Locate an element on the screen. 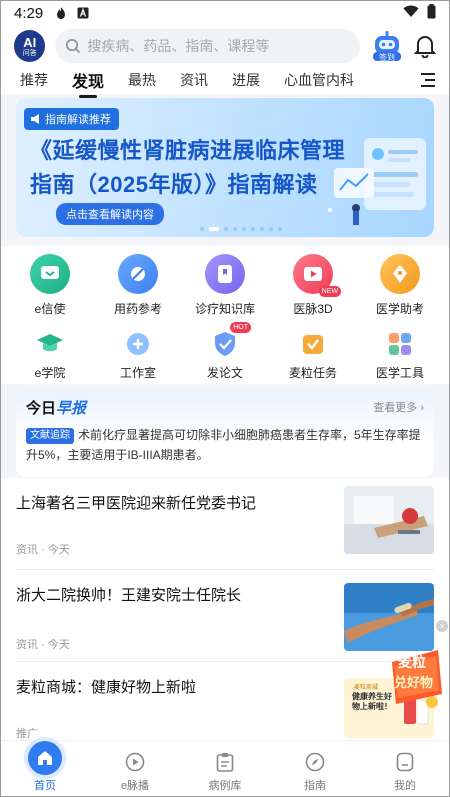 The height and width of the screenshot is (797, 450). tab-discover: 发现 is located at coordinates (88, 80).